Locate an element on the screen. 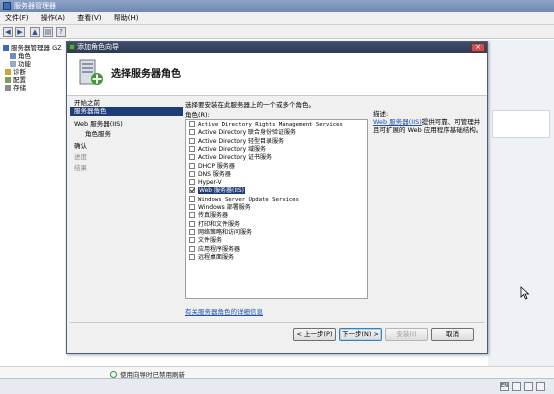  server-roles-icon is located at coordinates (91, 72).